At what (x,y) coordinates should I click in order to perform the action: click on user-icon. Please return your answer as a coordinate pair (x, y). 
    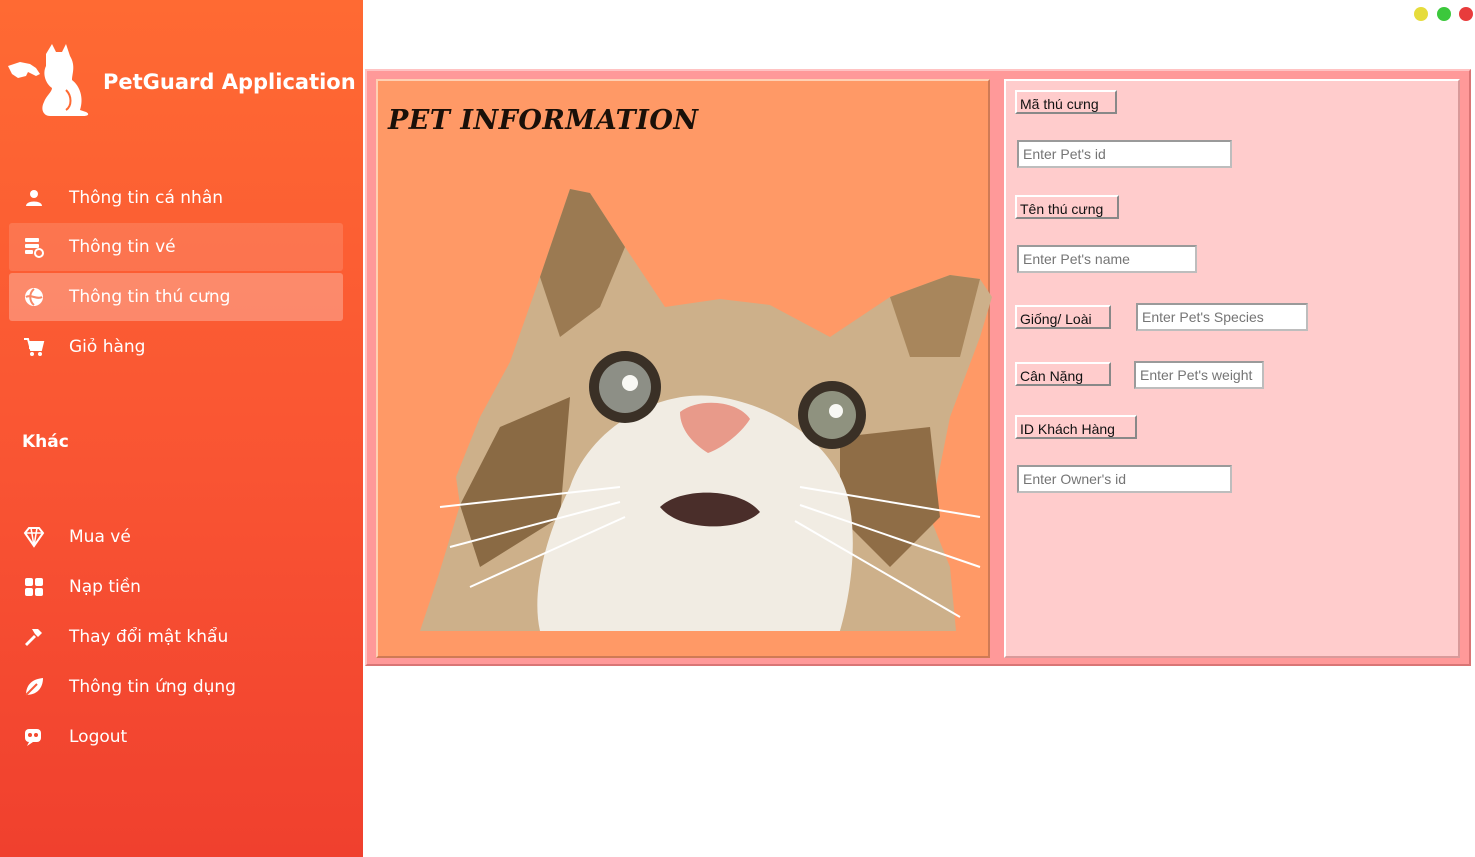
    Looking at the image, I should click on (34, 198).